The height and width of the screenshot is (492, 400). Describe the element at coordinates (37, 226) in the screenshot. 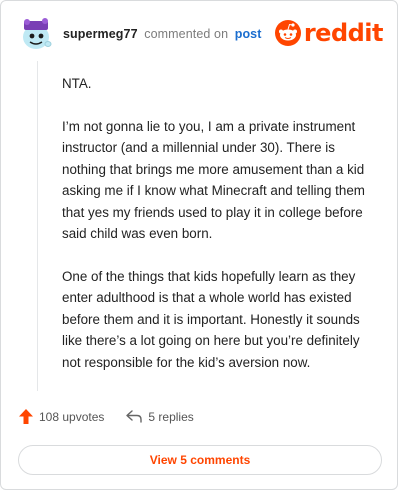

I see `thread-line` at that location.